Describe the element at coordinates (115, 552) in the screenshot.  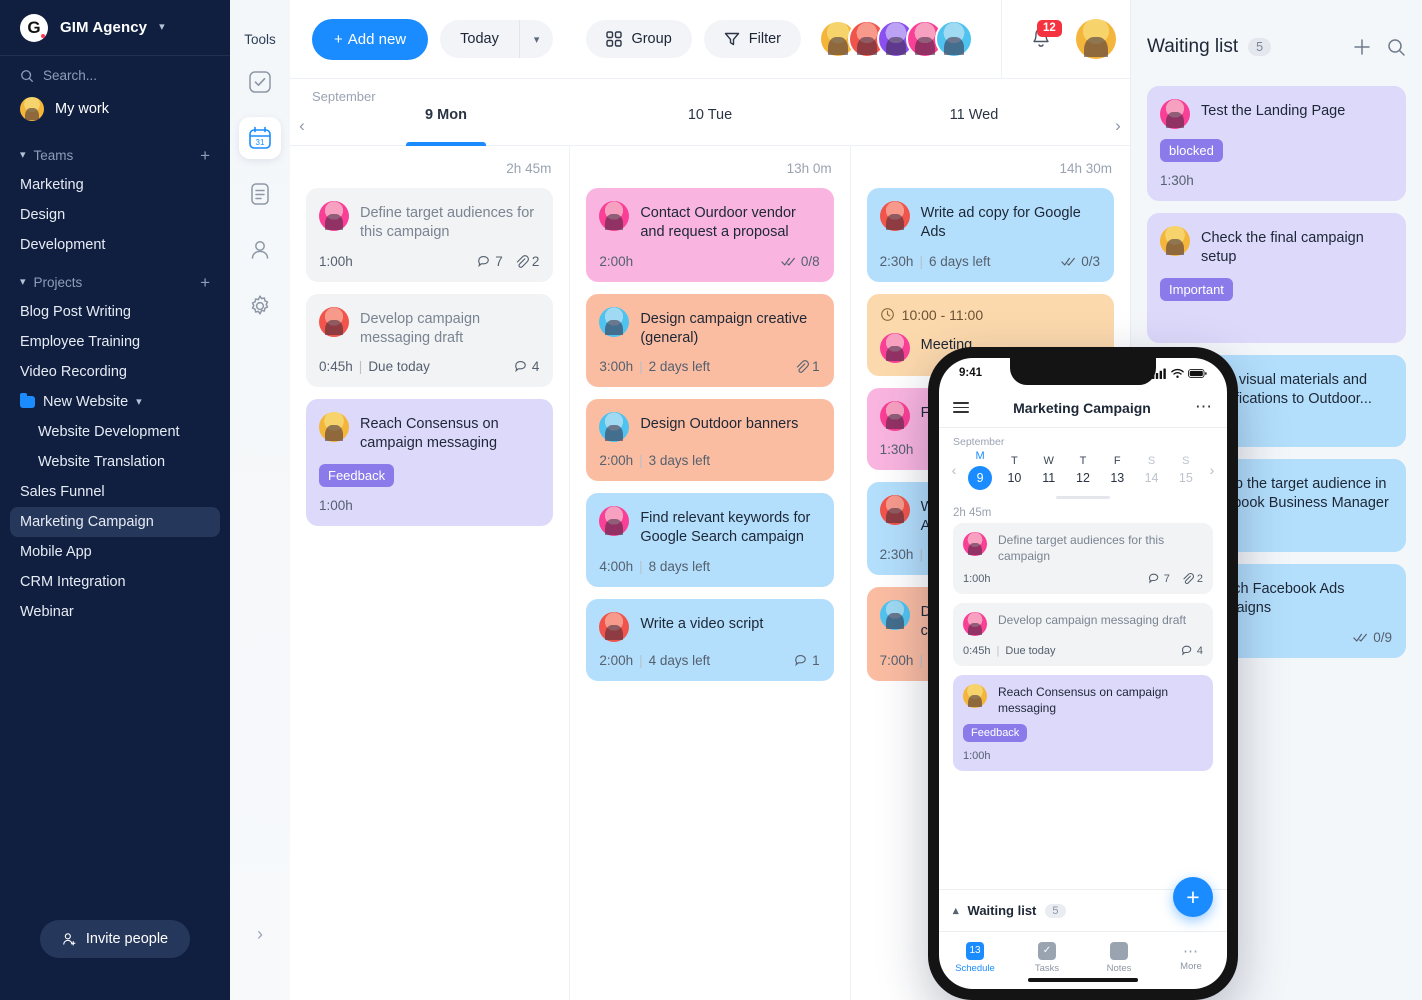
I see `sidebar-item-mobile-app: Mobile App` at that location.